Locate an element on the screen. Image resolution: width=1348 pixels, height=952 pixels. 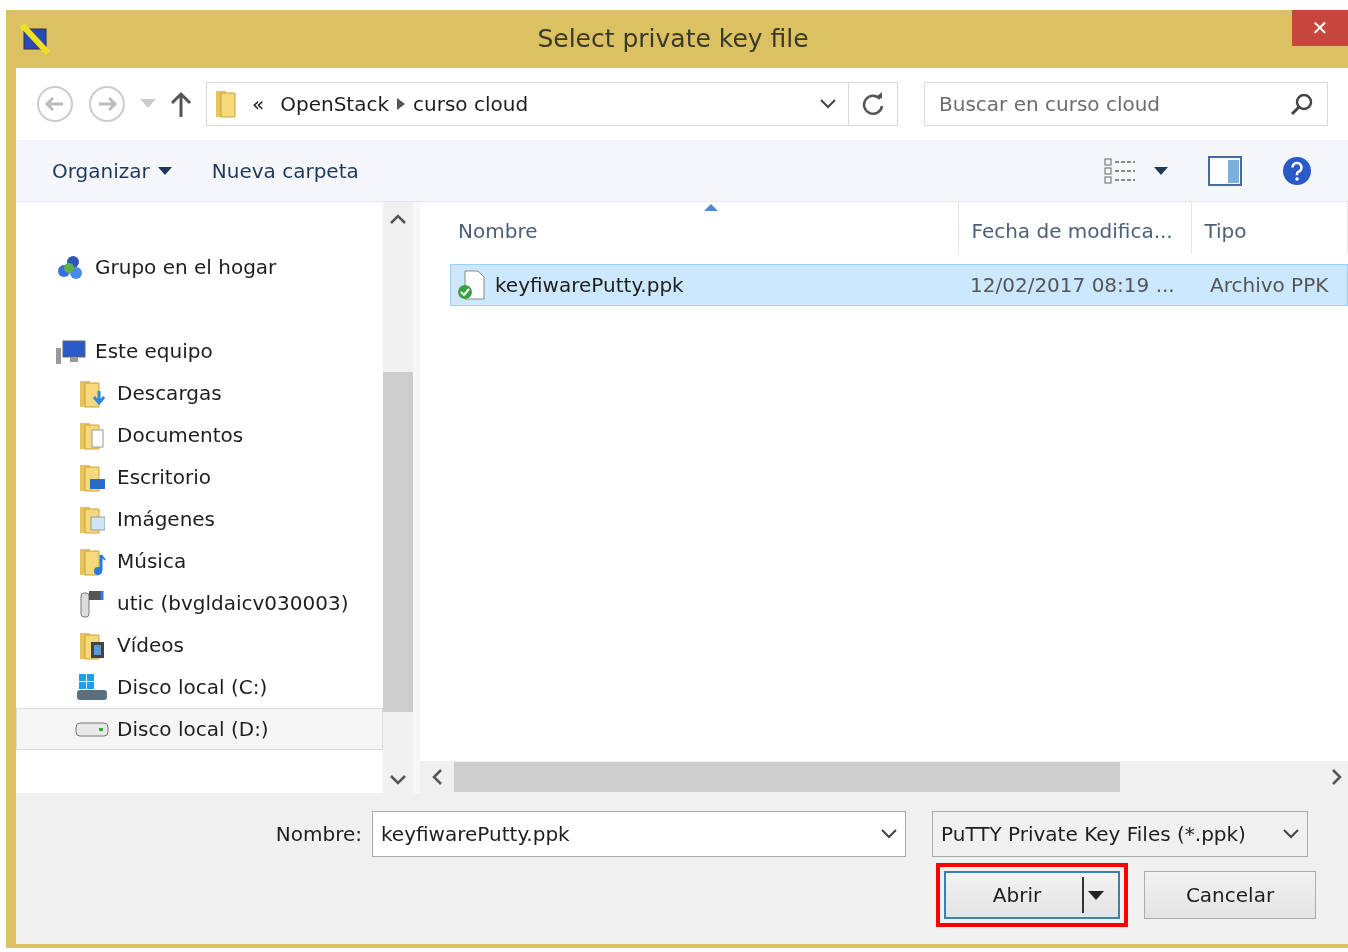
folder-icon is located at coordinates (225, 104).